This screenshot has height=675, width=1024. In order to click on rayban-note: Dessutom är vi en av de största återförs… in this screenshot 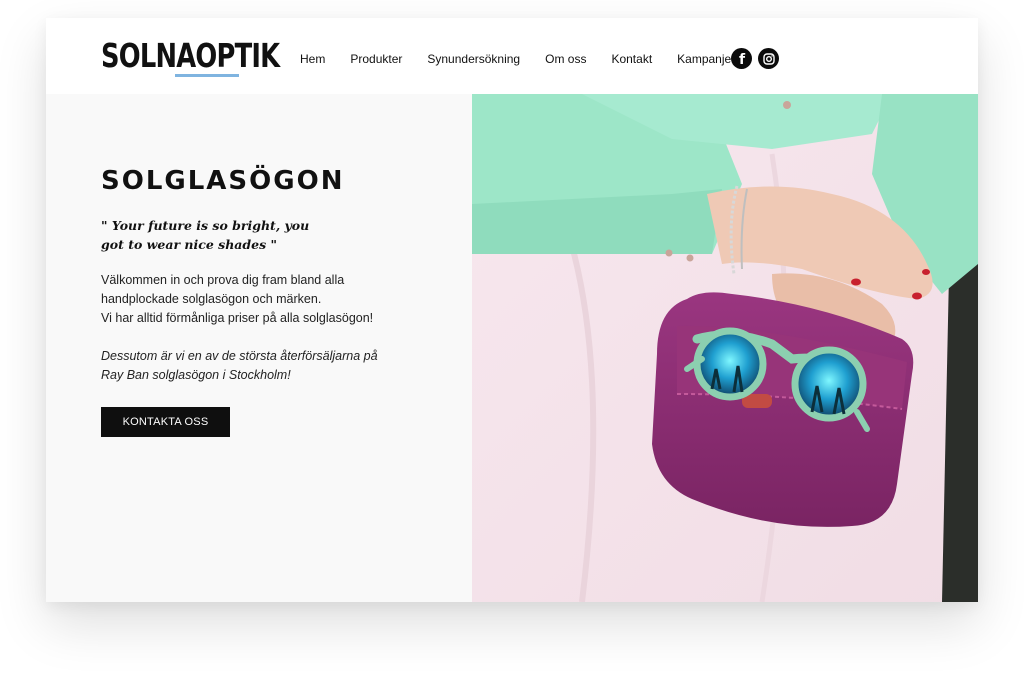, I will do `click(239, 366)`.